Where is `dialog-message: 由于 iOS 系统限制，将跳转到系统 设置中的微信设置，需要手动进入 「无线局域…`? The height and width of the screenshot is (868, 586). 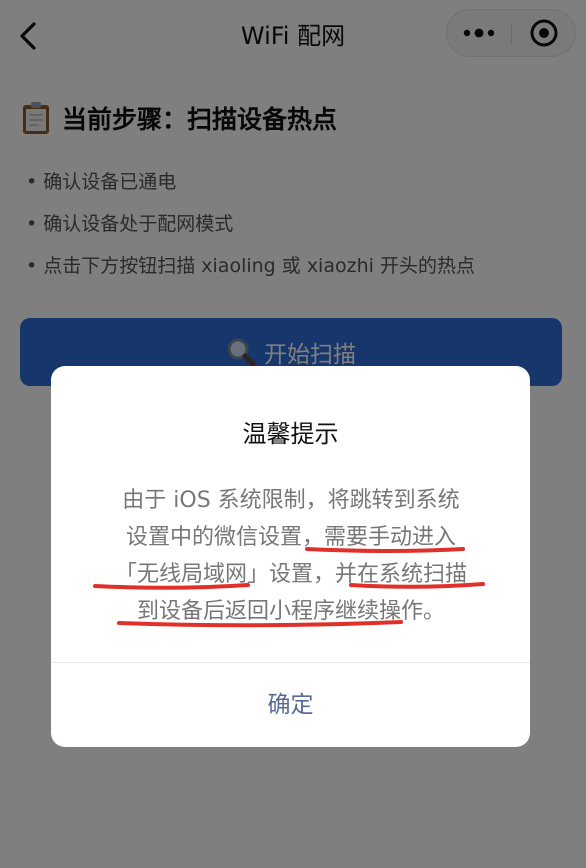 dialog-message: 由于 iOS 系统限制，将跳转到系统 设置中的微信设置，需要手动进入 「无线局域… is located at coordinates (291, 557).